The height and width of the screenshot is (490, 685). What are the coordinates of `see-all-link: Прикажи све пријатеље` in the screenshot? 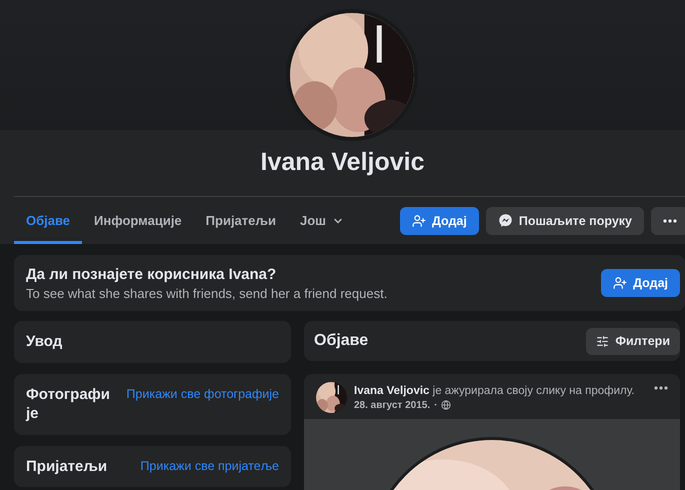 It's located at (209, 466).